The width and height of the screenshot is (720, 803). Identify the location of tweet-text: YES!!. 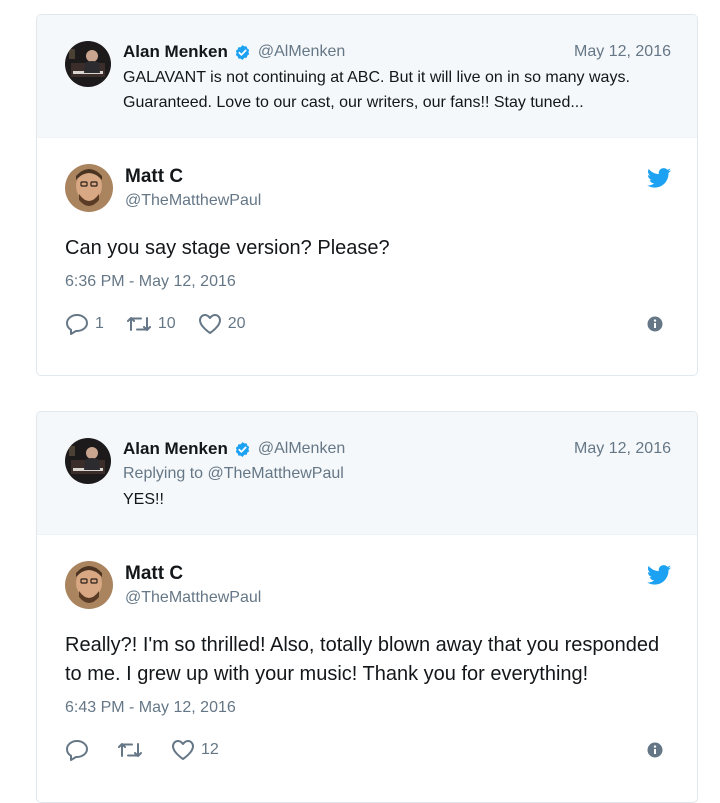
(143, 499).